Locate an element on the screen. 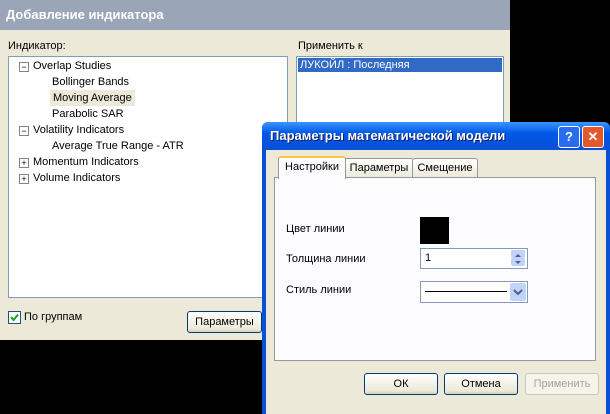 Image resolution: width=610 pixels, height=414 pixels. spin-down-icon is located at coordinates (518, 262).